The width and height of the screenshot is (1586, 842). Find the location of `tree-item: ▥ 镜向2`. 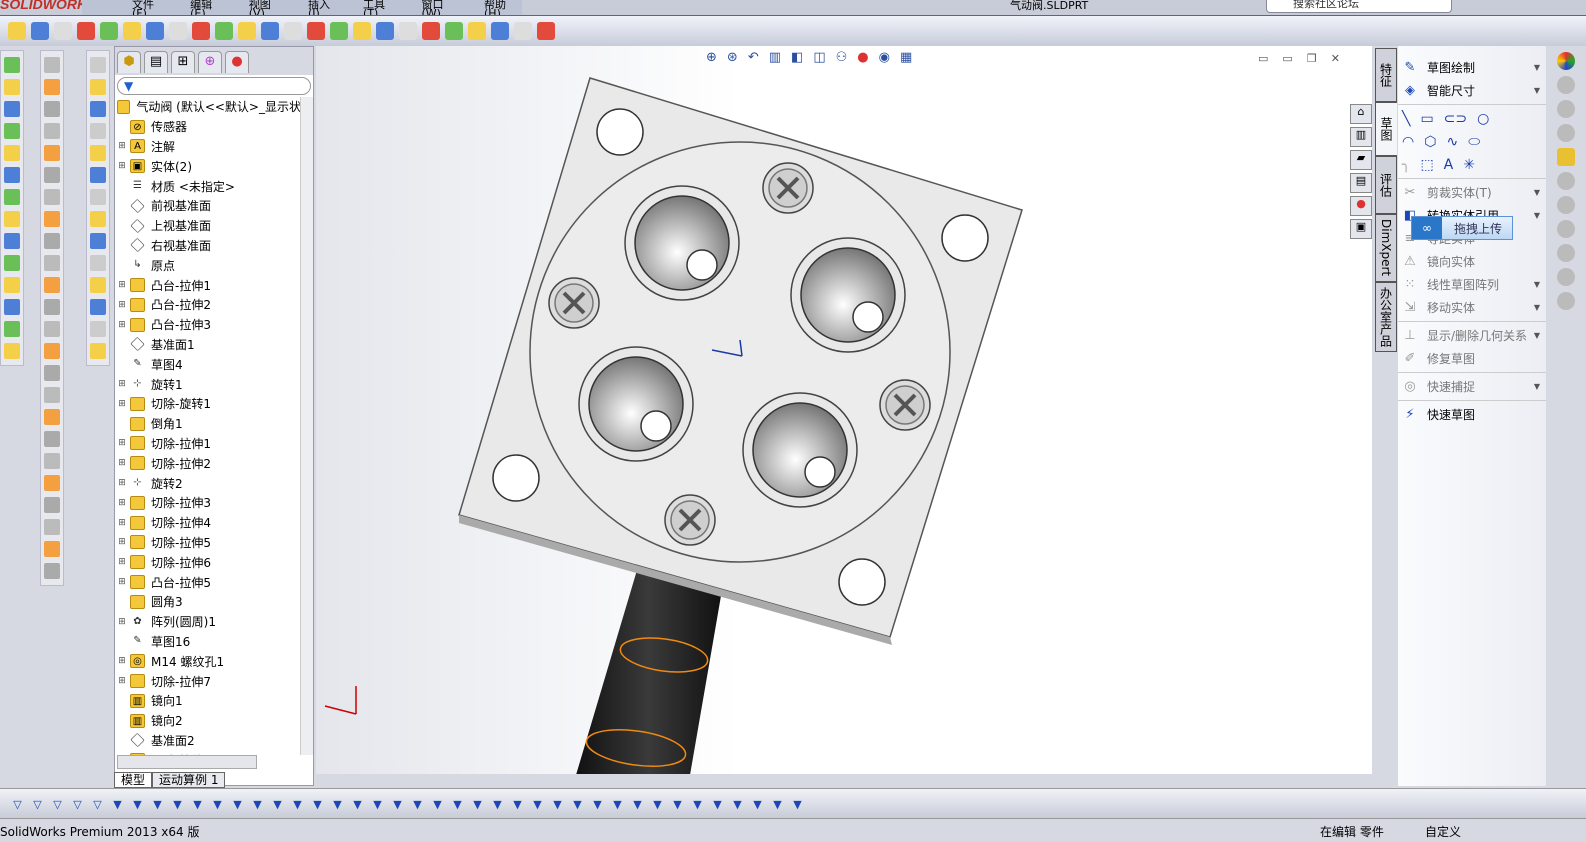

tree-item: ▥ 镜向2 is located at coordinates (209, 721).